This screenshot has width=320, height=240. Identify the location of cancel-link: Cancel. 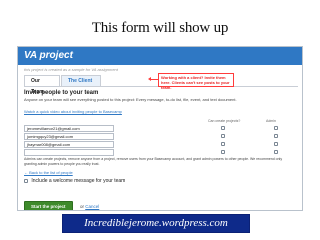
(92, 206).